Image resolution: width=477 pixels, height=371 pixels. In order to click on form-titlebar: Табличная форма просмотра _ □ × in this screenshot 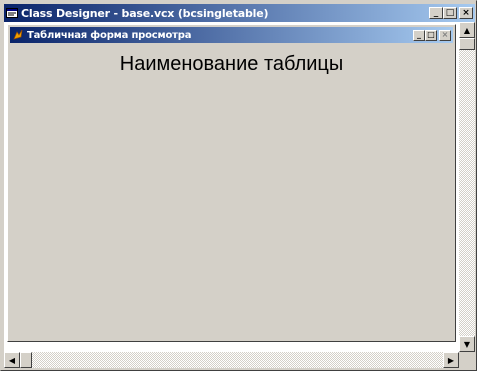, I will do `click(231, 35)`.